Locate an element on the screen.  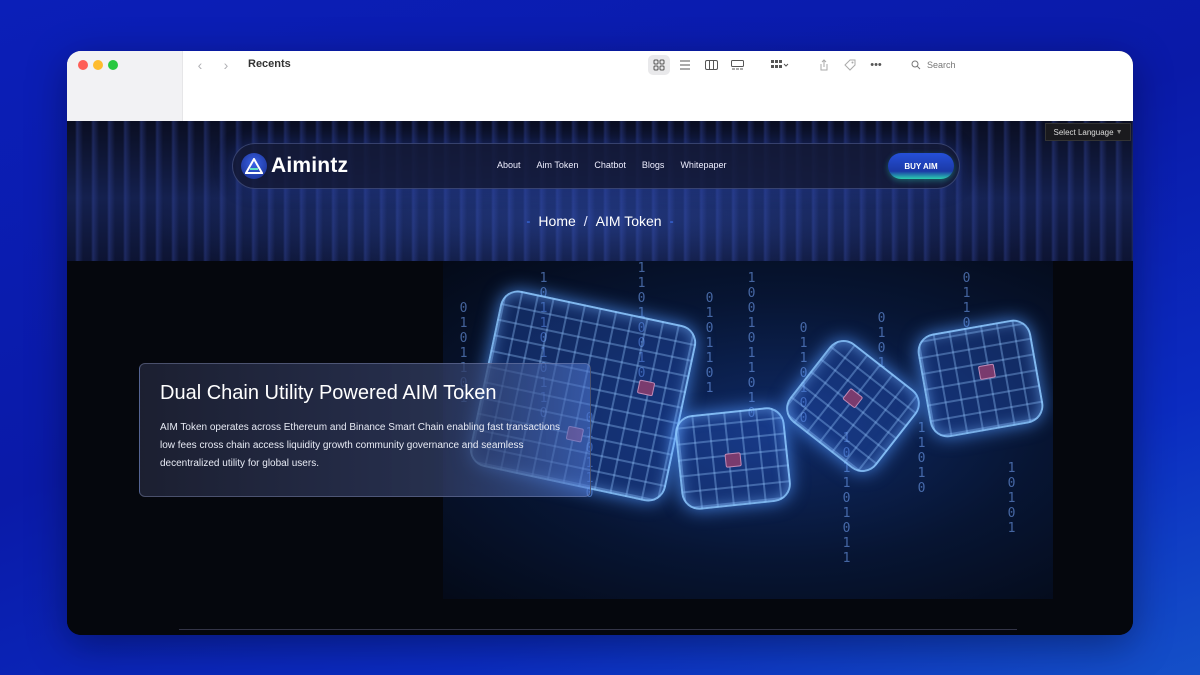
tag-icon is located at coordinates (850, 65).